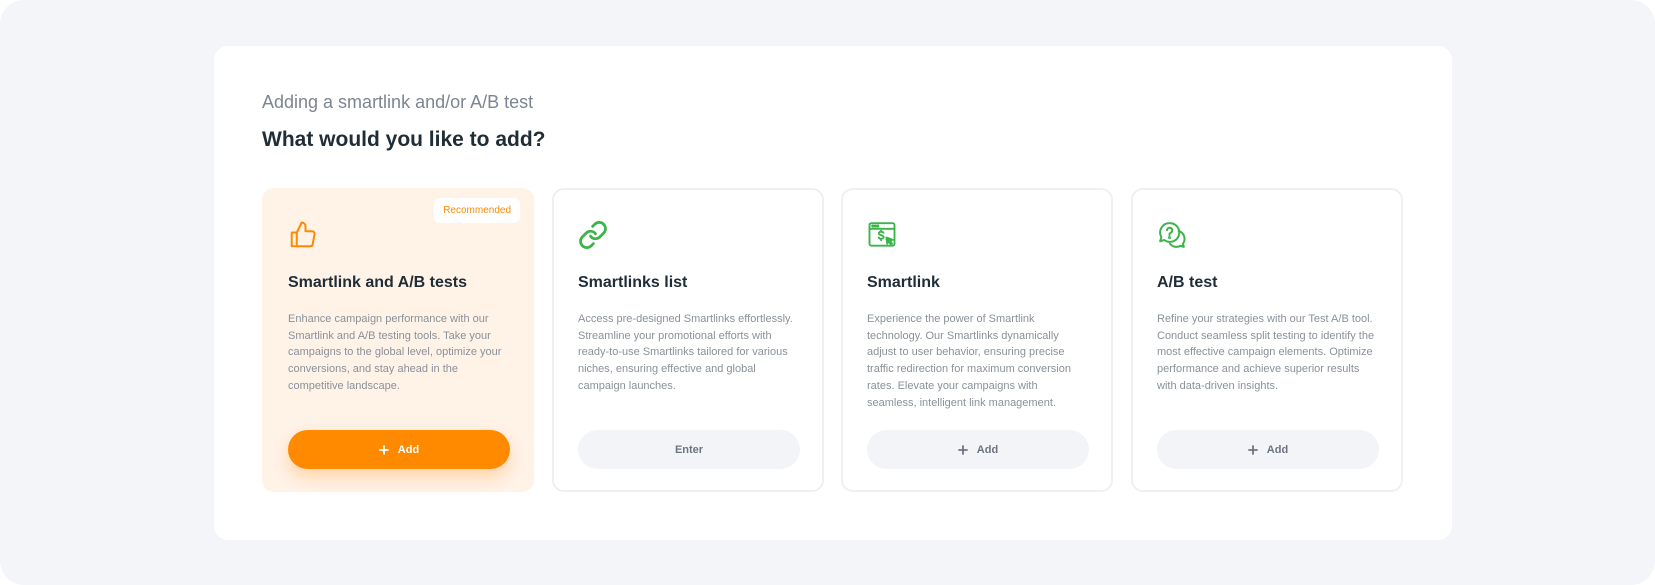 This screenshot has height=585, width=1655. Describe the element at coordinates (404, 139) in the screenshot. I see `page-title: What would you like to add?` at that location.